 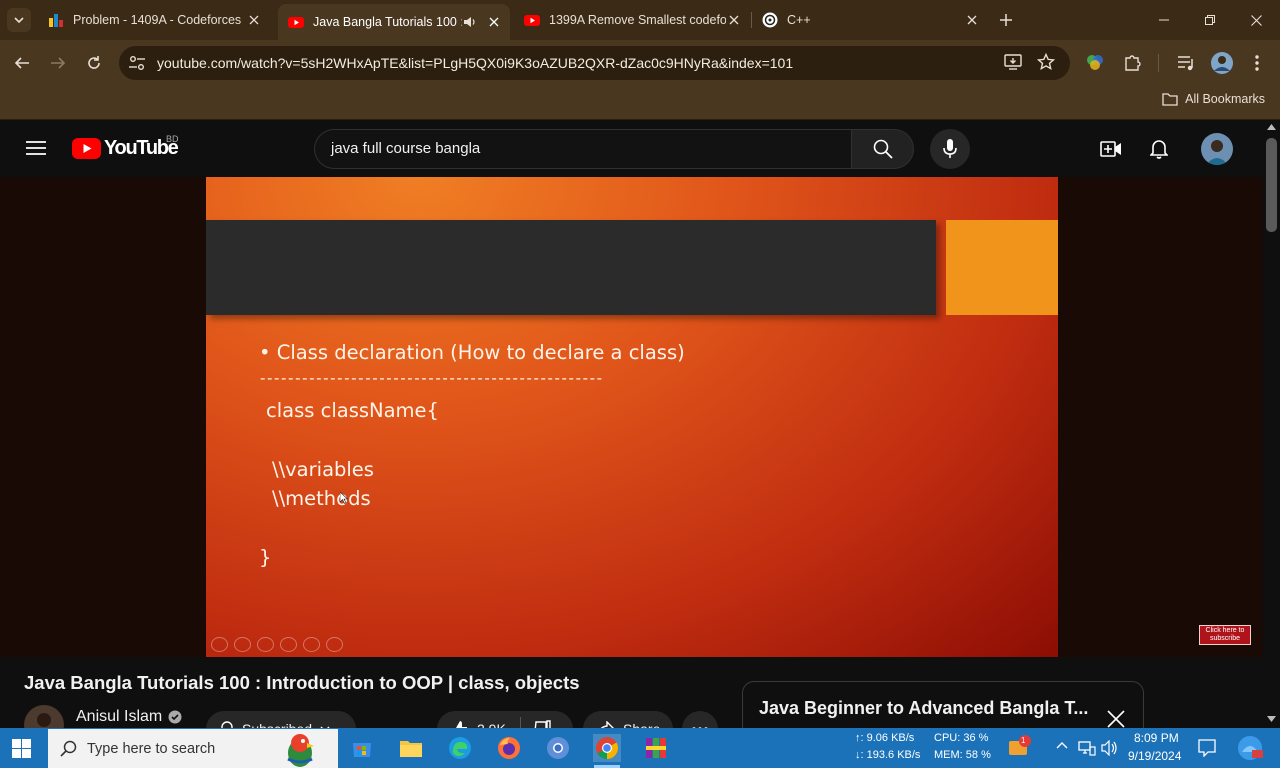 I want to click on slide-zoom-control, so click(x=311, y=644).